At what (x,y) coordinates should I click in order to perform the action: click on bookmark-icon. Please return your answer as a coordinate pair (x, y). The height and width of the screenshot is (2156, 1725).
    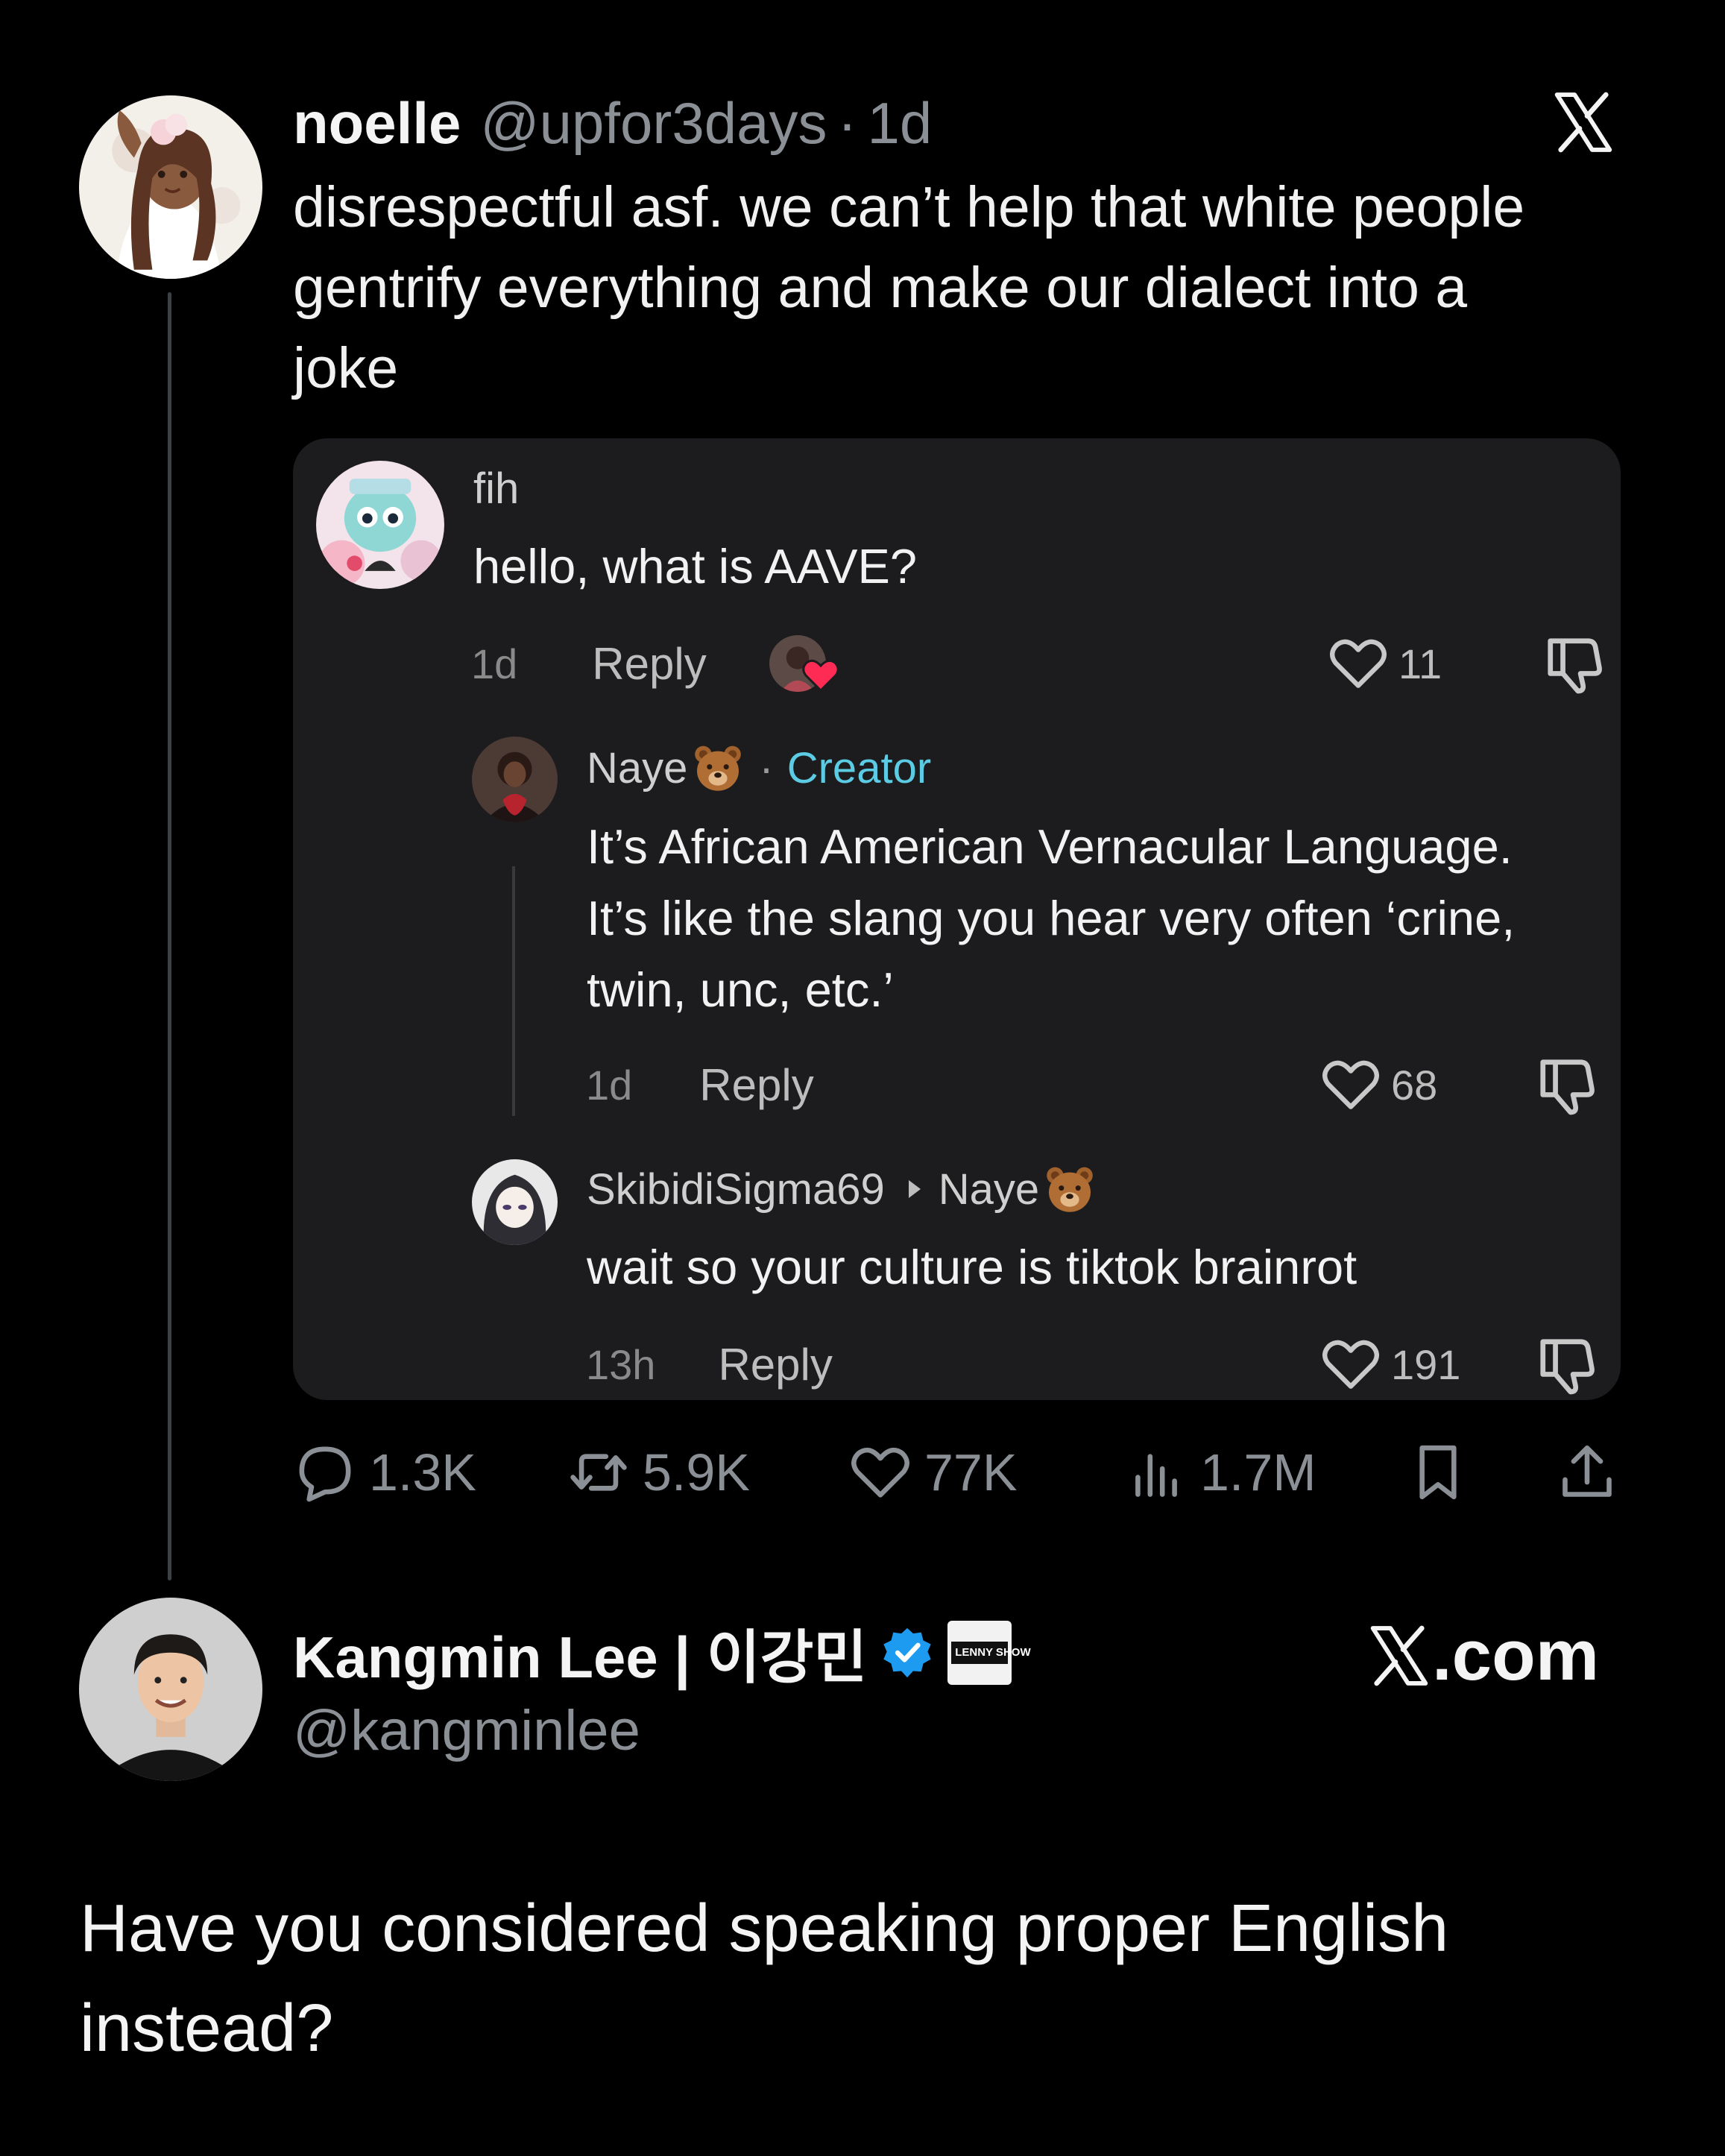
    Looking at the image, I should click on (1438, 1472).